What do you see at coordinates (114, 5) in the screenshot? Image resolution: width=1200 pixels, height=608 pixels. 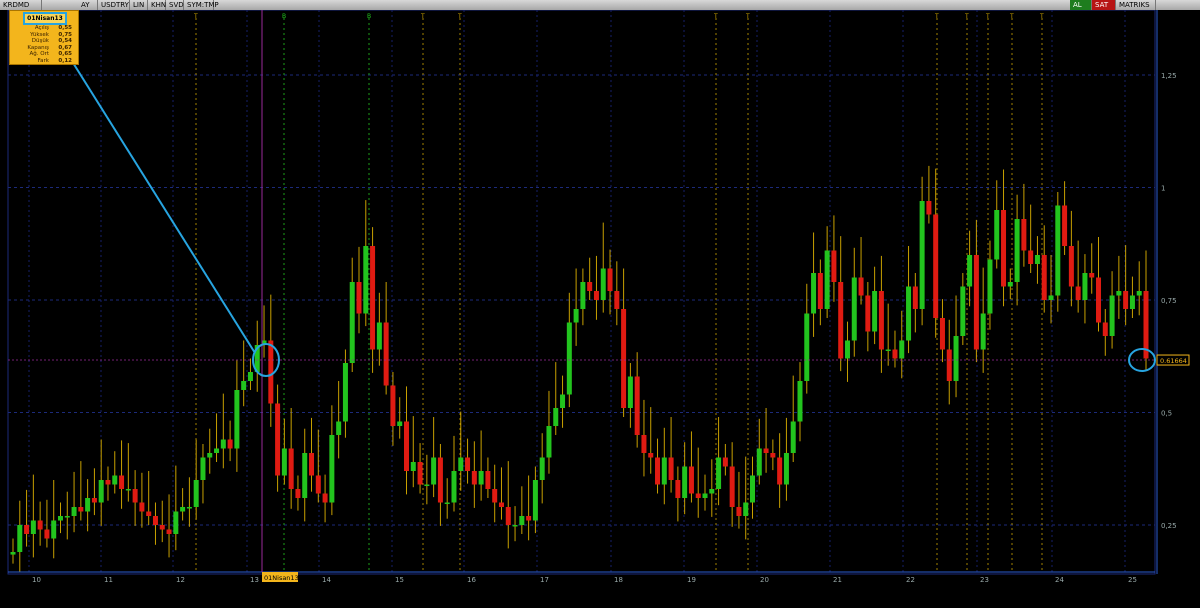 I see `usdtry-button: USDTRY` at bounding box center [114, 5].